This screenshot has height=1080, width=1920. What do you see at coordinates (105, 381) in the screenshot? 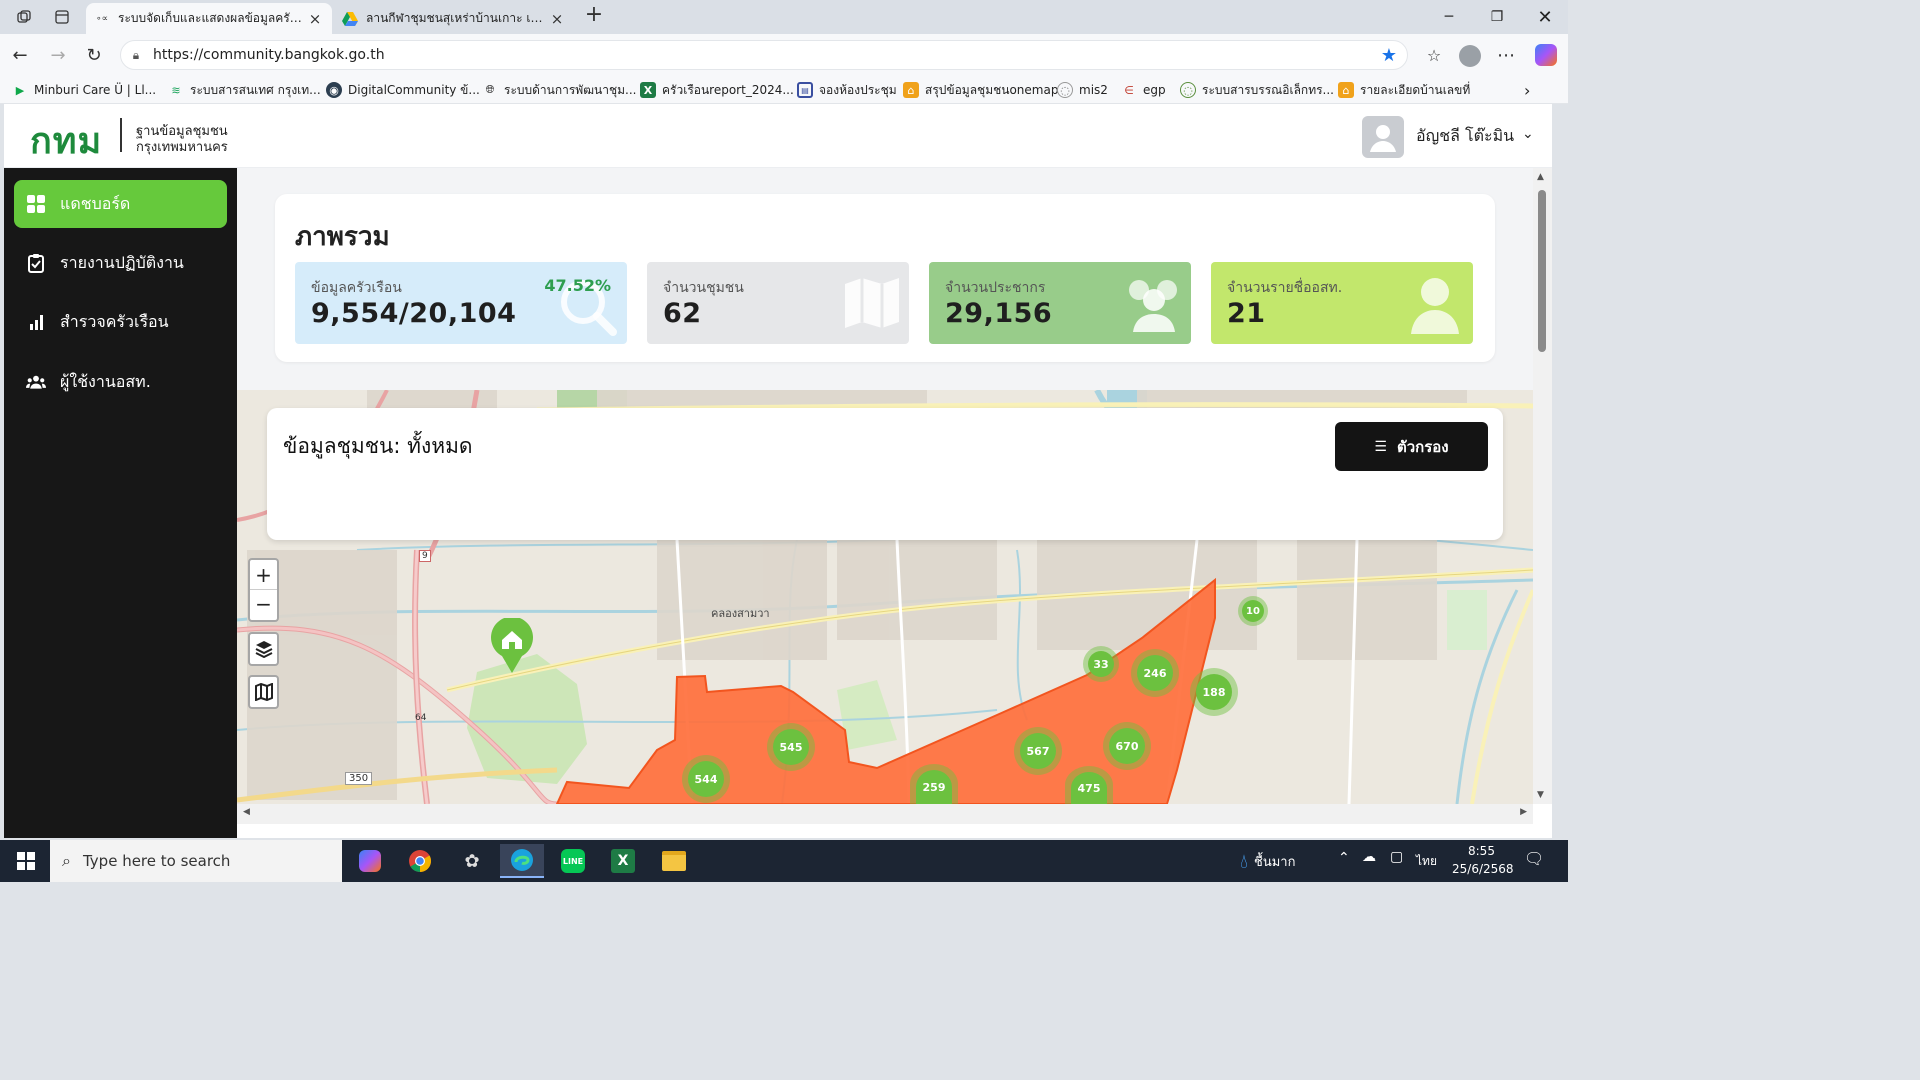
I see `sidebar-item-label: ผู้ใช้งานอสท.` at bounding box center [105, 381].